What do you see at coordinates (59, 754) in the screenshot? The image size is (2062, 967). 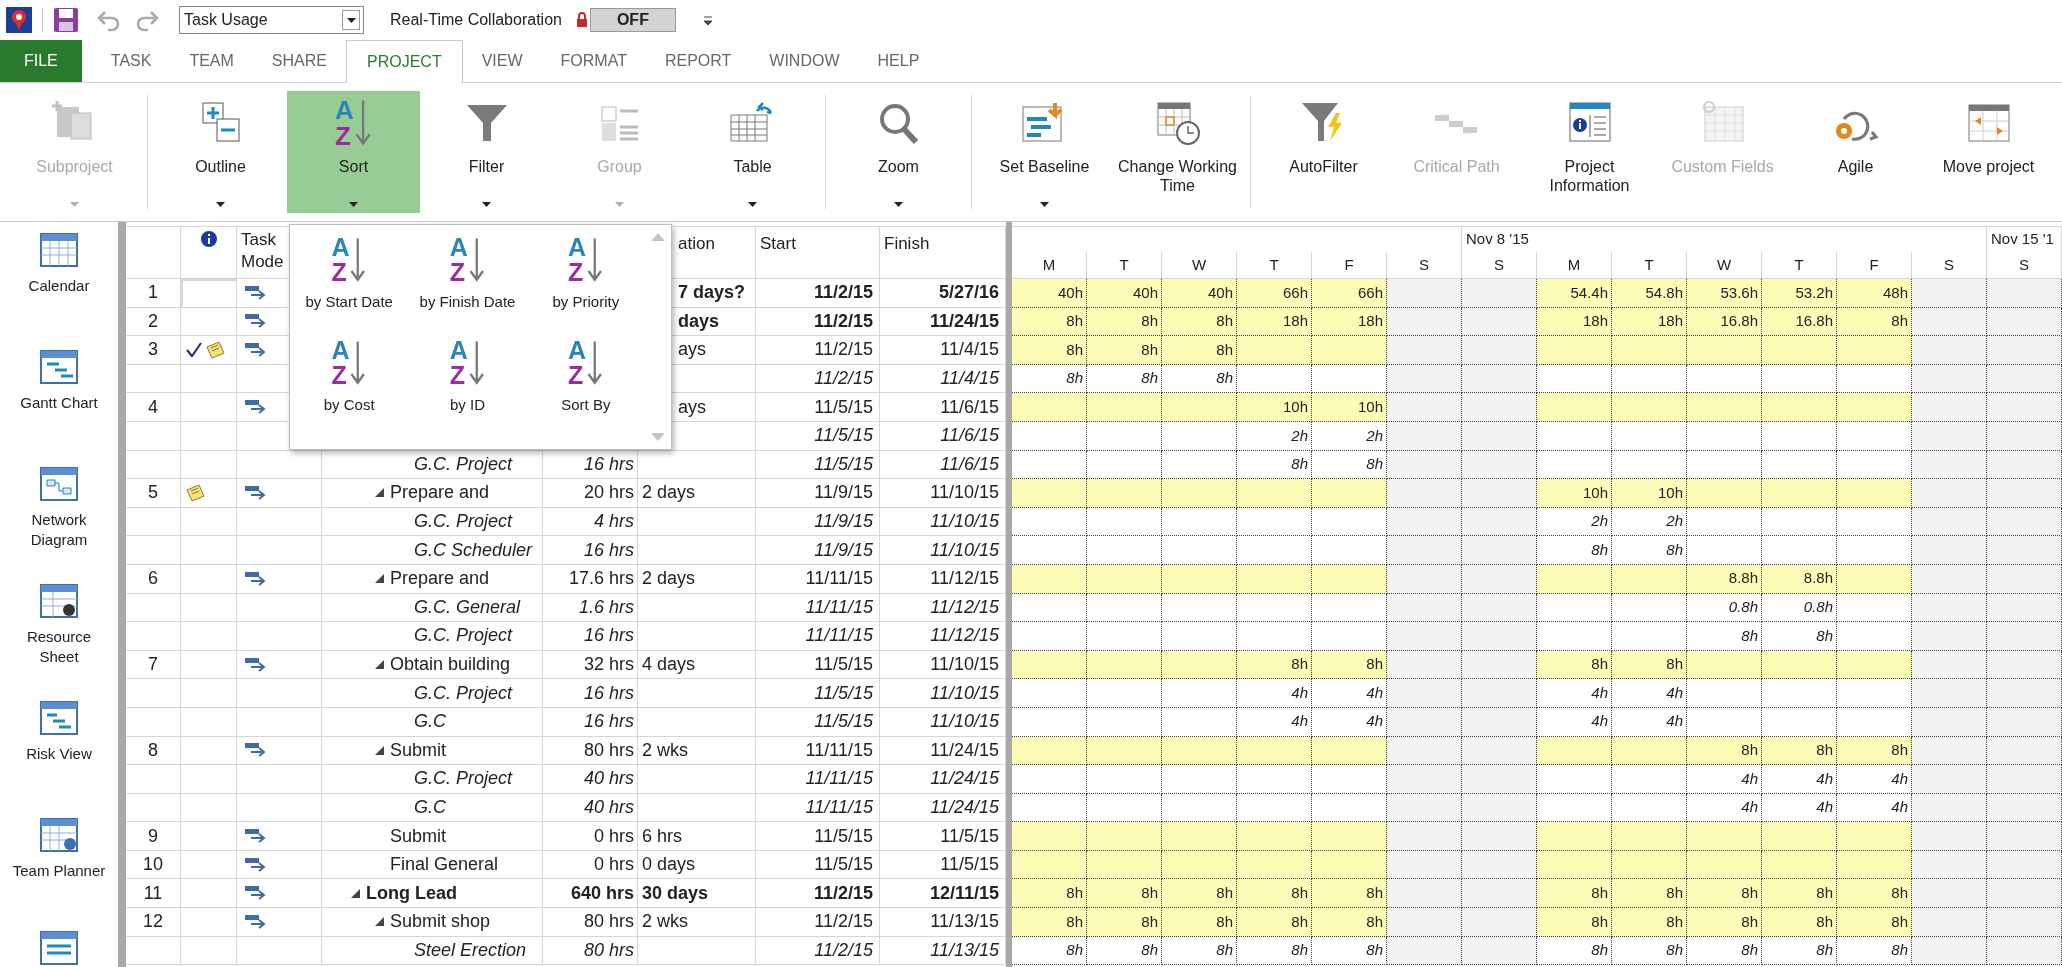 I see `view-bar-item: Risk View` at bounding box center [59, 754].